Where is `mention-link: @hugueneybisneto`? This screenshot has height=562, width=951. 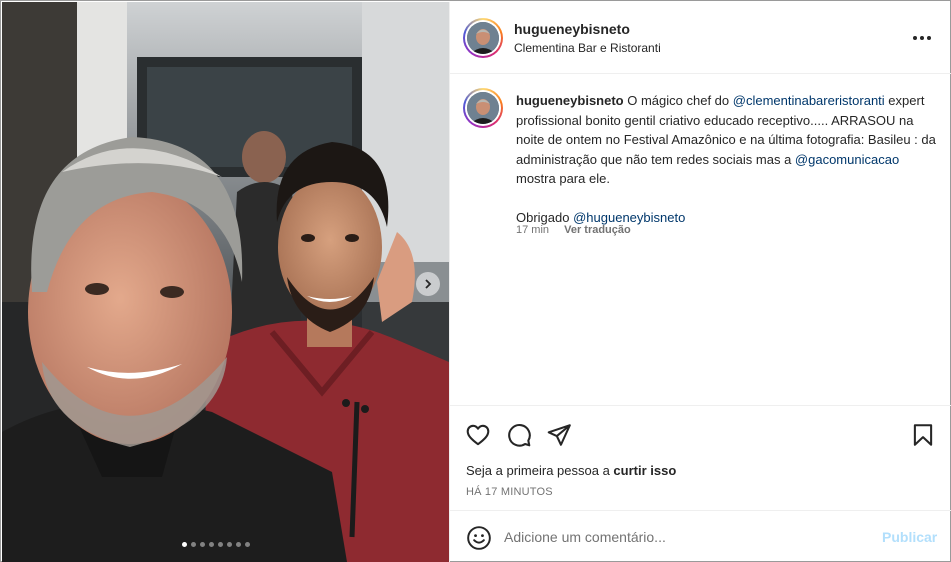 mention-link: @hugueneybisneto is located at coordinates (629, 217).